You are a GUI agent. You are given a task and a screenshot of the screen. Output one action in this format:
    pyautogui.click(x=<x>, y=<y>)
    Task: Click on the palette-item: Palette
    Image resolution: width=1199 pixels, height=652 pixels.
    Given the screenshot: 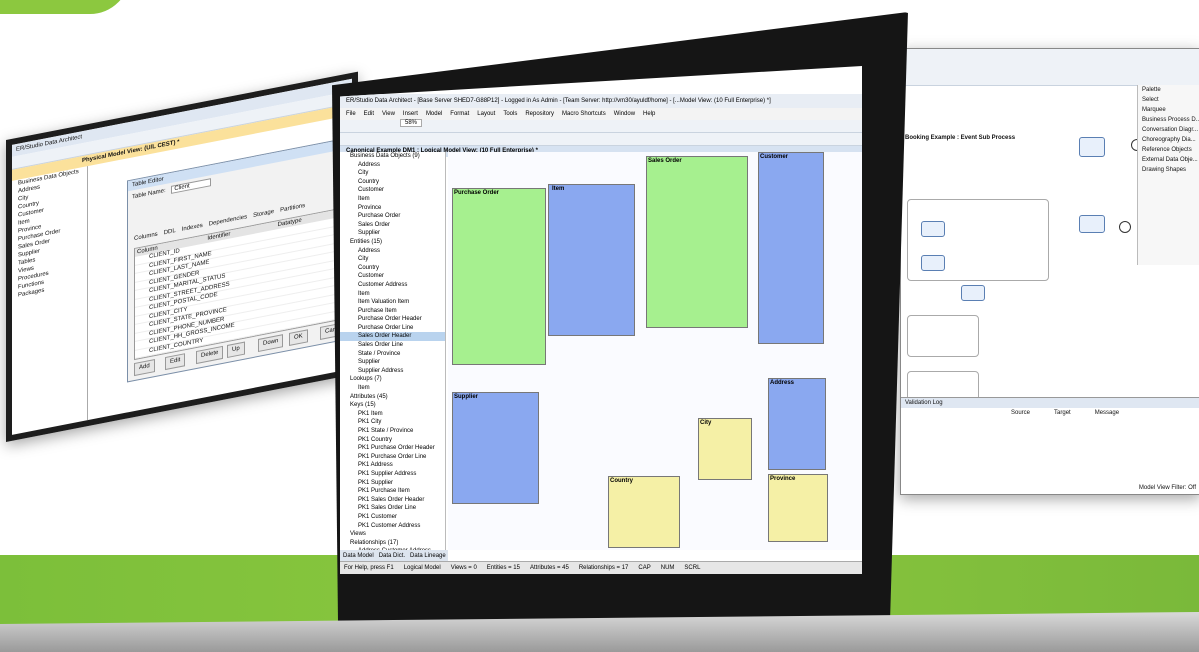 What is the action you would take?
    pyautogui.click(x=1168, y=90)
    